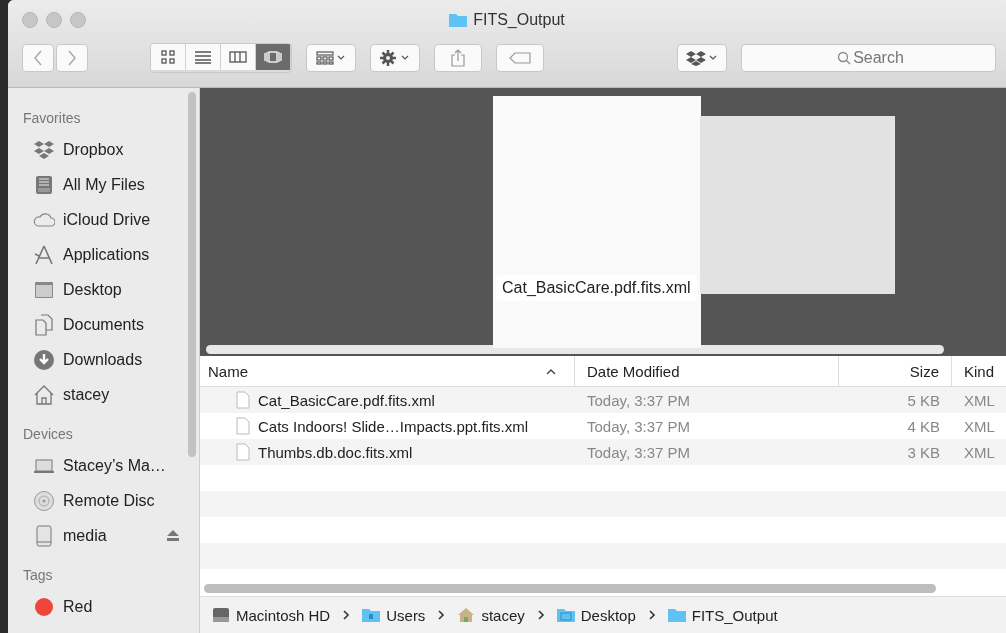  What do you see at coordinates (923, 452) in the screenshot?
I see `size-cell: 3 KB` at bounding box center [923, 452].